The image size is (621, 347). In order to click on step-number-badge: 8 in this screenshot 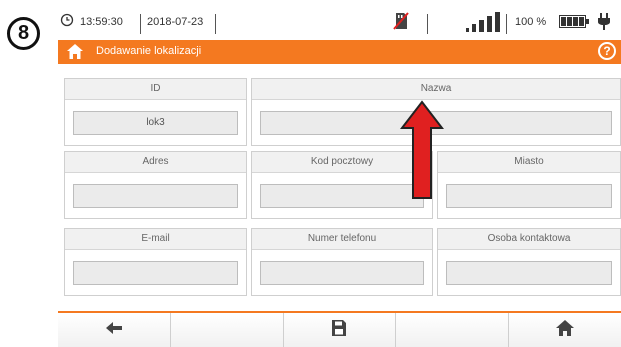, I will do `click(23, 33)`.